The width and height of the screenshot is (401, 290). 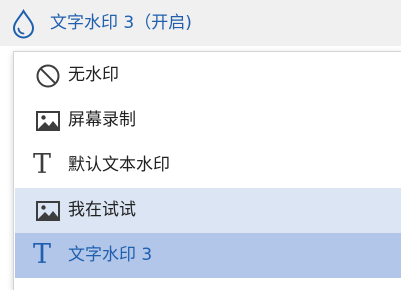 What do you see at coordinates (119, 165) in the screenshot?
I see `menu-item-label: 默认文本水印` at bounding box center [119, 165].